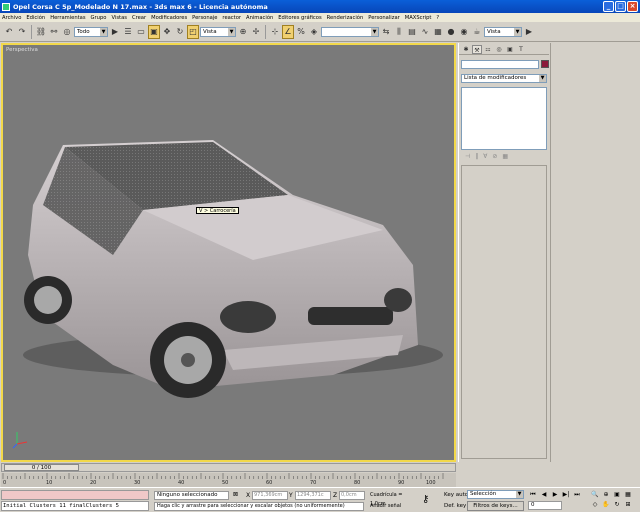 Image resolution: width=640 pixels, height=512 pixels. Describe the element at coordinates (519, 494) in the screenshot. I see `chevron-down-icon: ▼` at that location.